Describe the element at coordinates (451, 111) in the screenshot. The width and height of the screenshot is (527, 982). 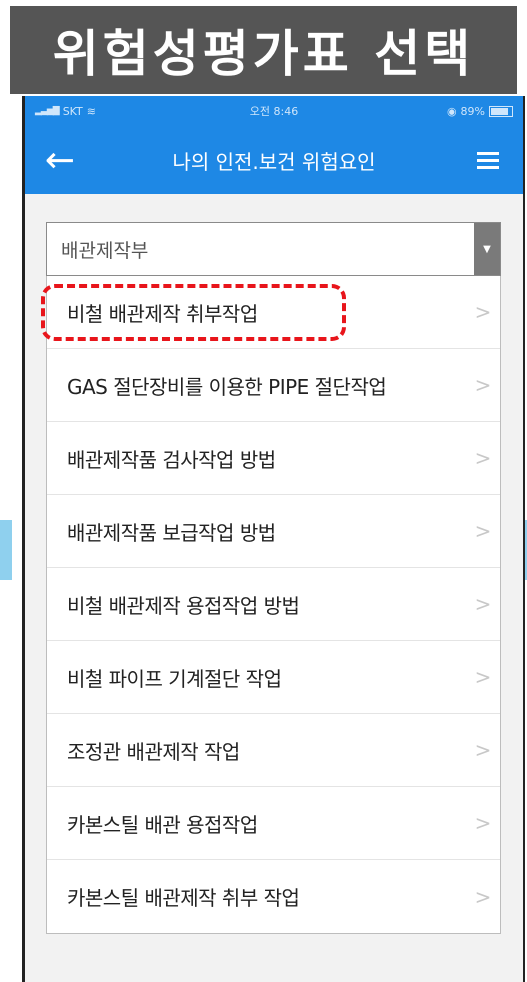
I see `alarm-icon: ◉` at that location.